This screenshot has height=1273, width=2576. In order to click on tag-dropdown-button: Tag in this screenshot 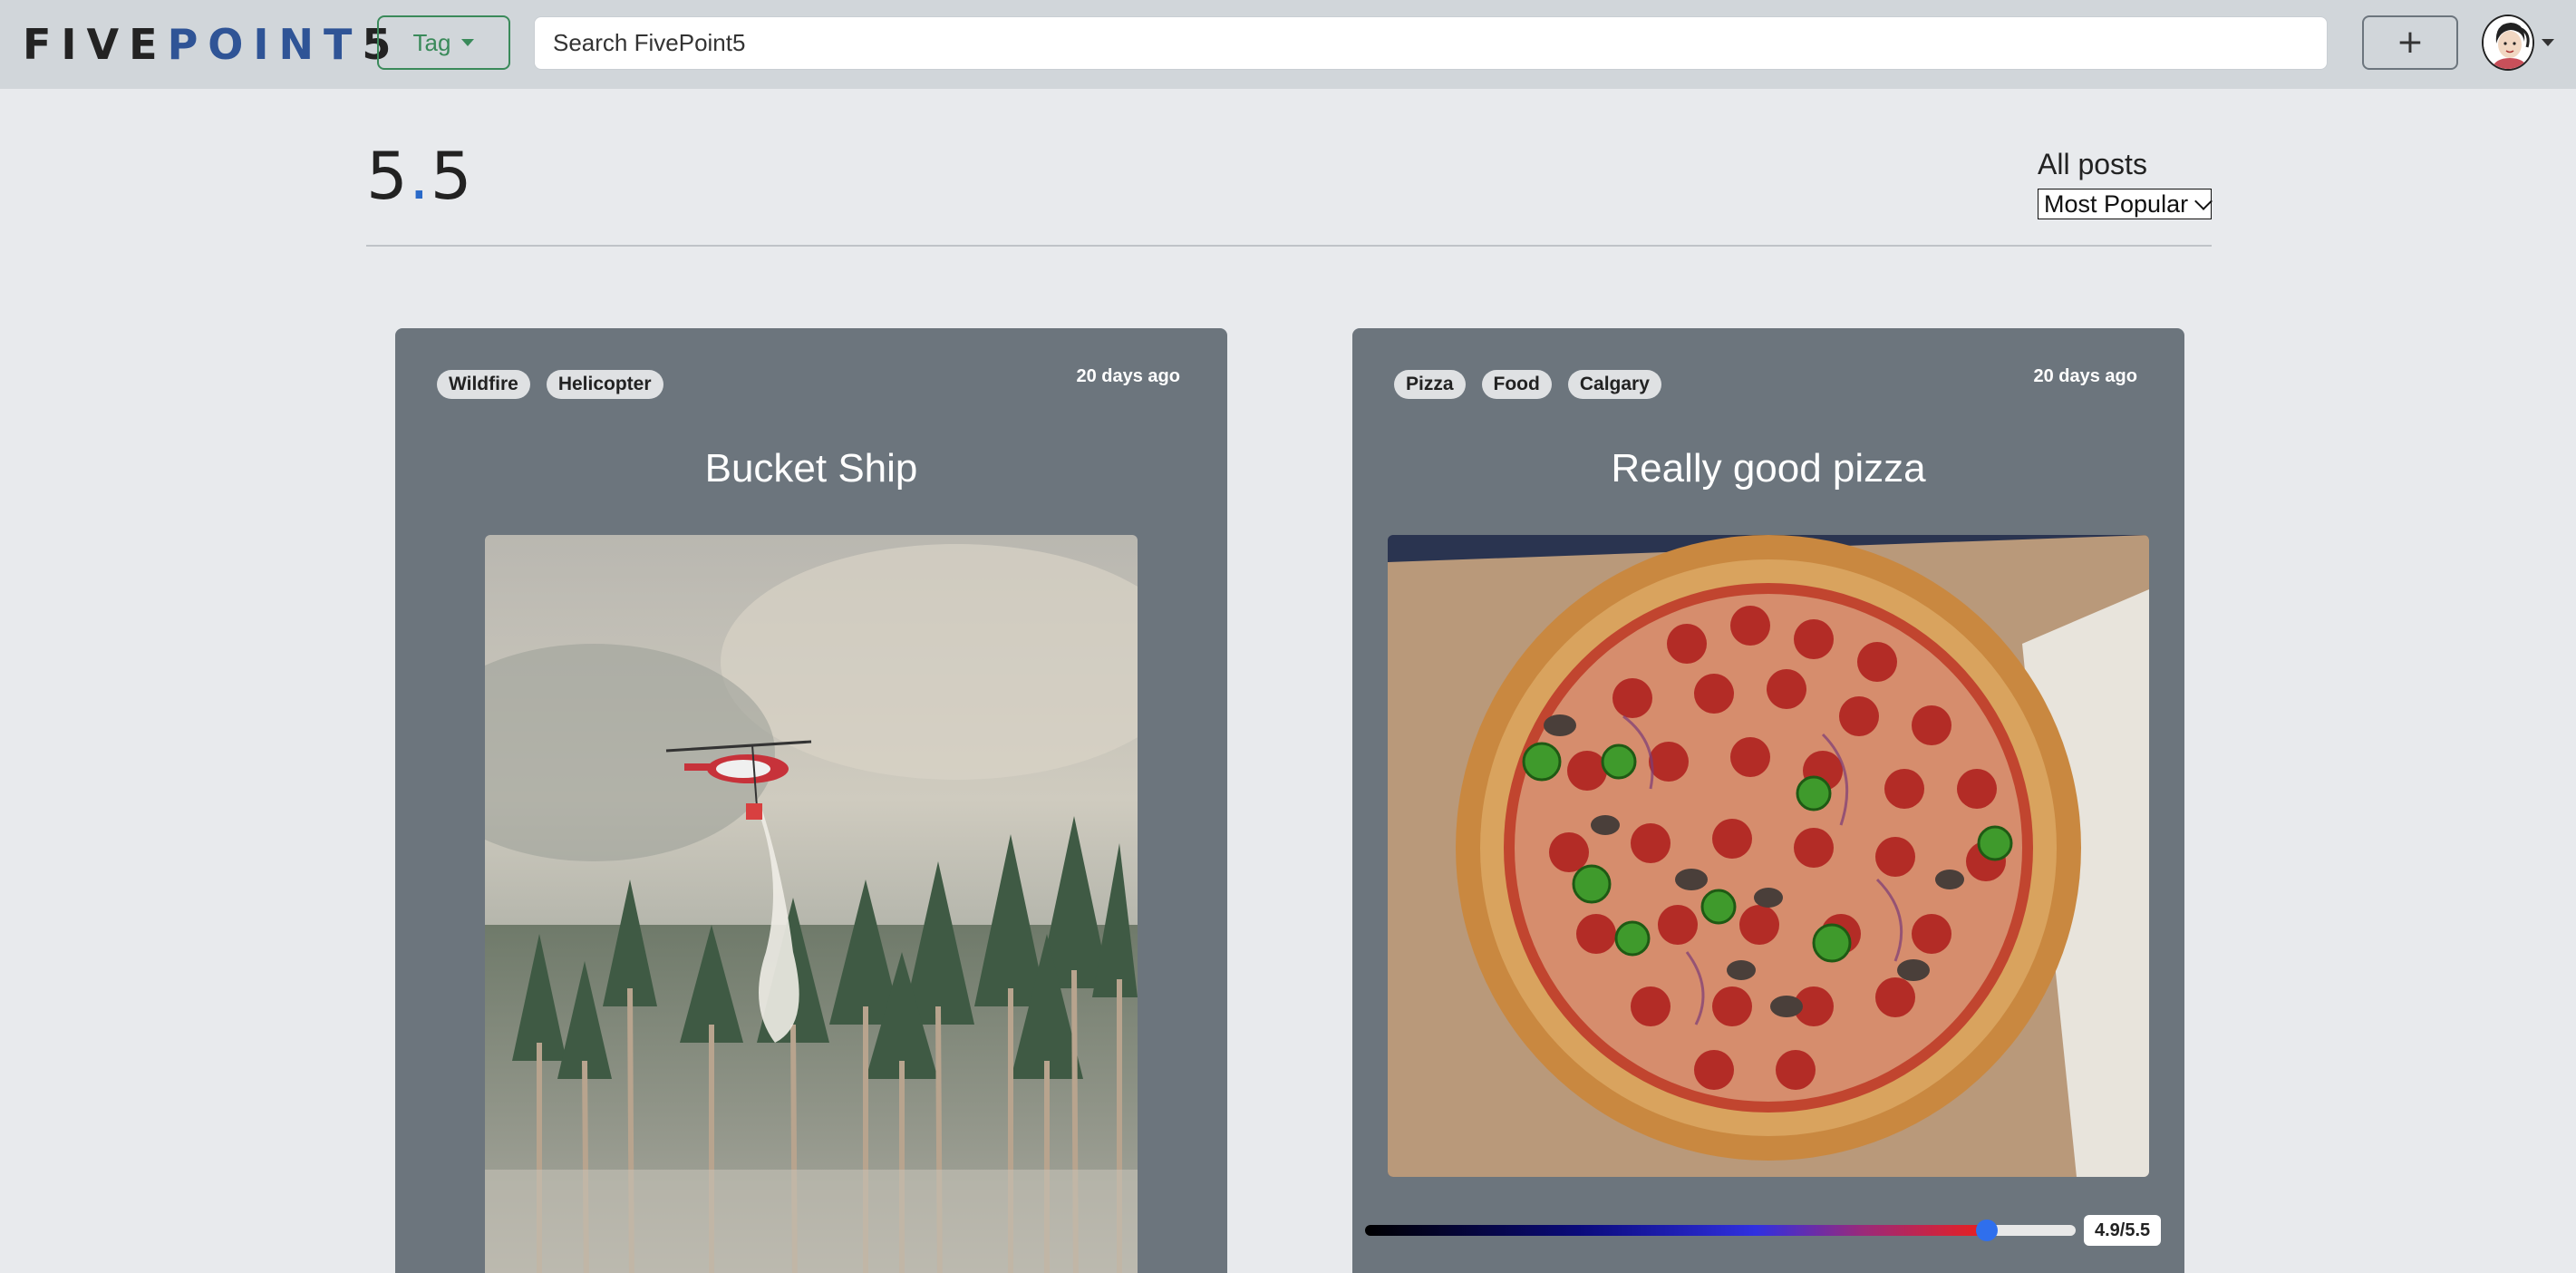, I will do `click(443, 42)`.